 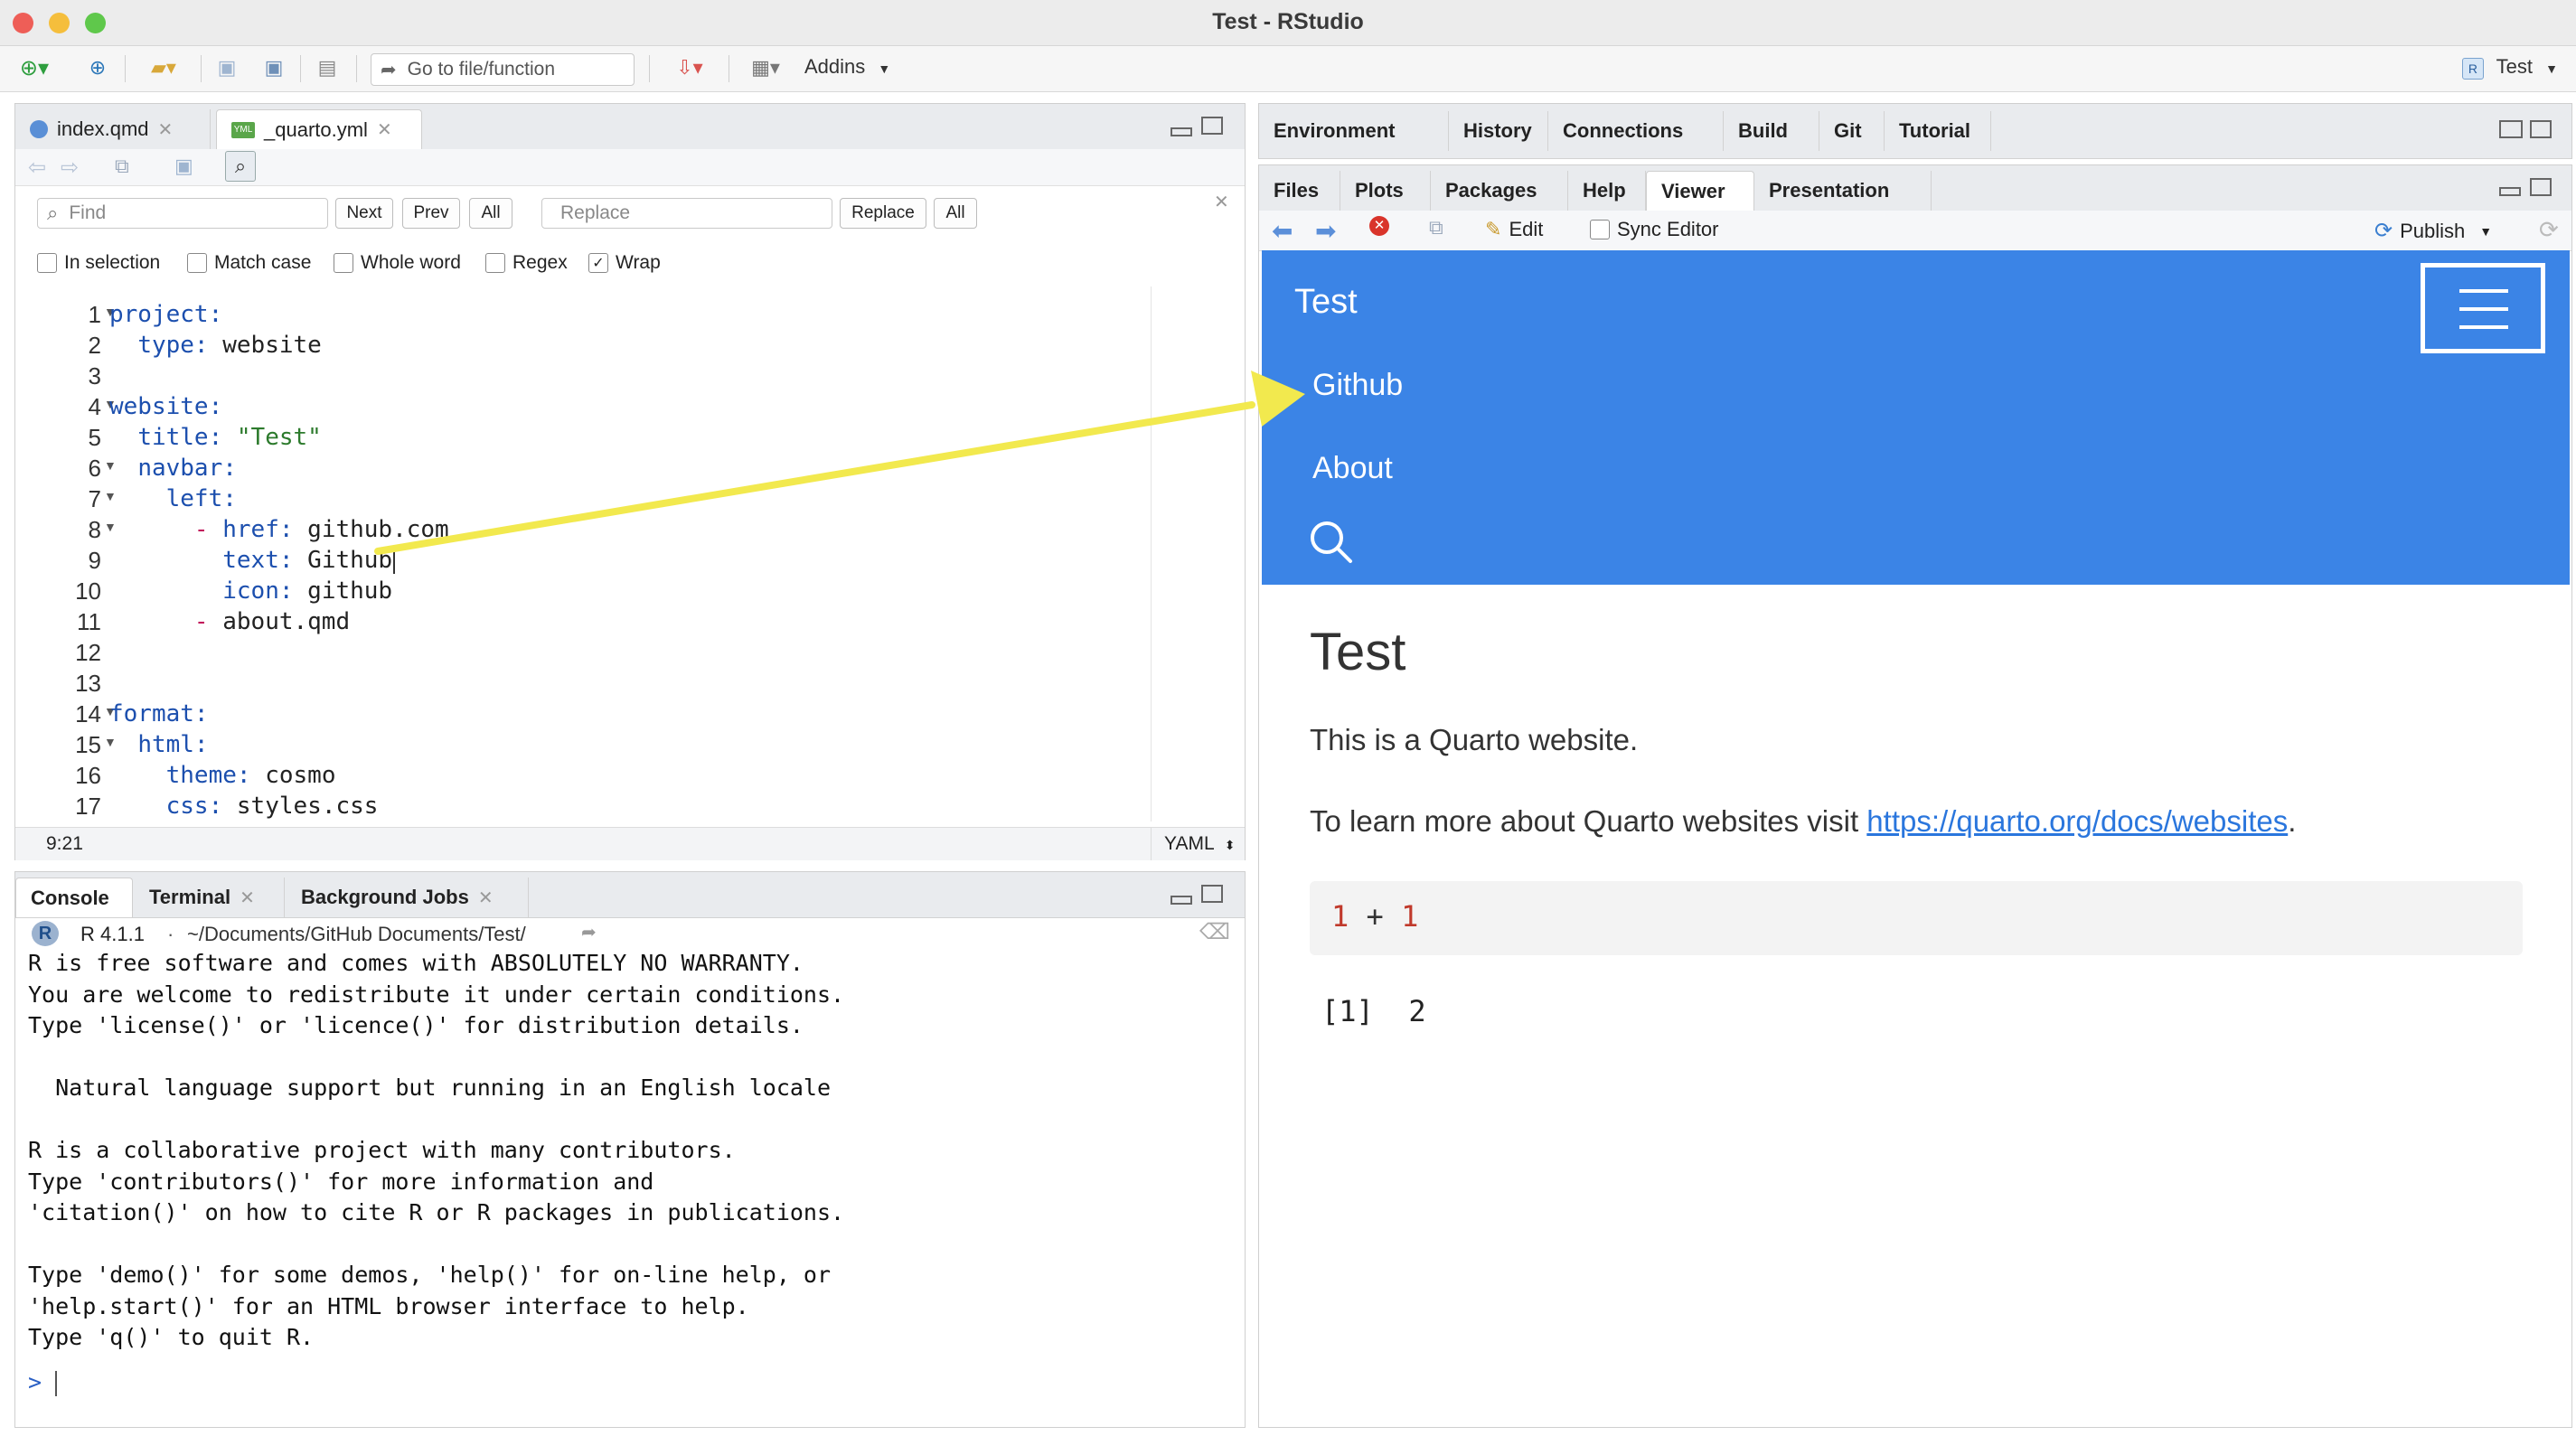 I want to click on broom-icon: ⌫, so click(x=1215, y=932).